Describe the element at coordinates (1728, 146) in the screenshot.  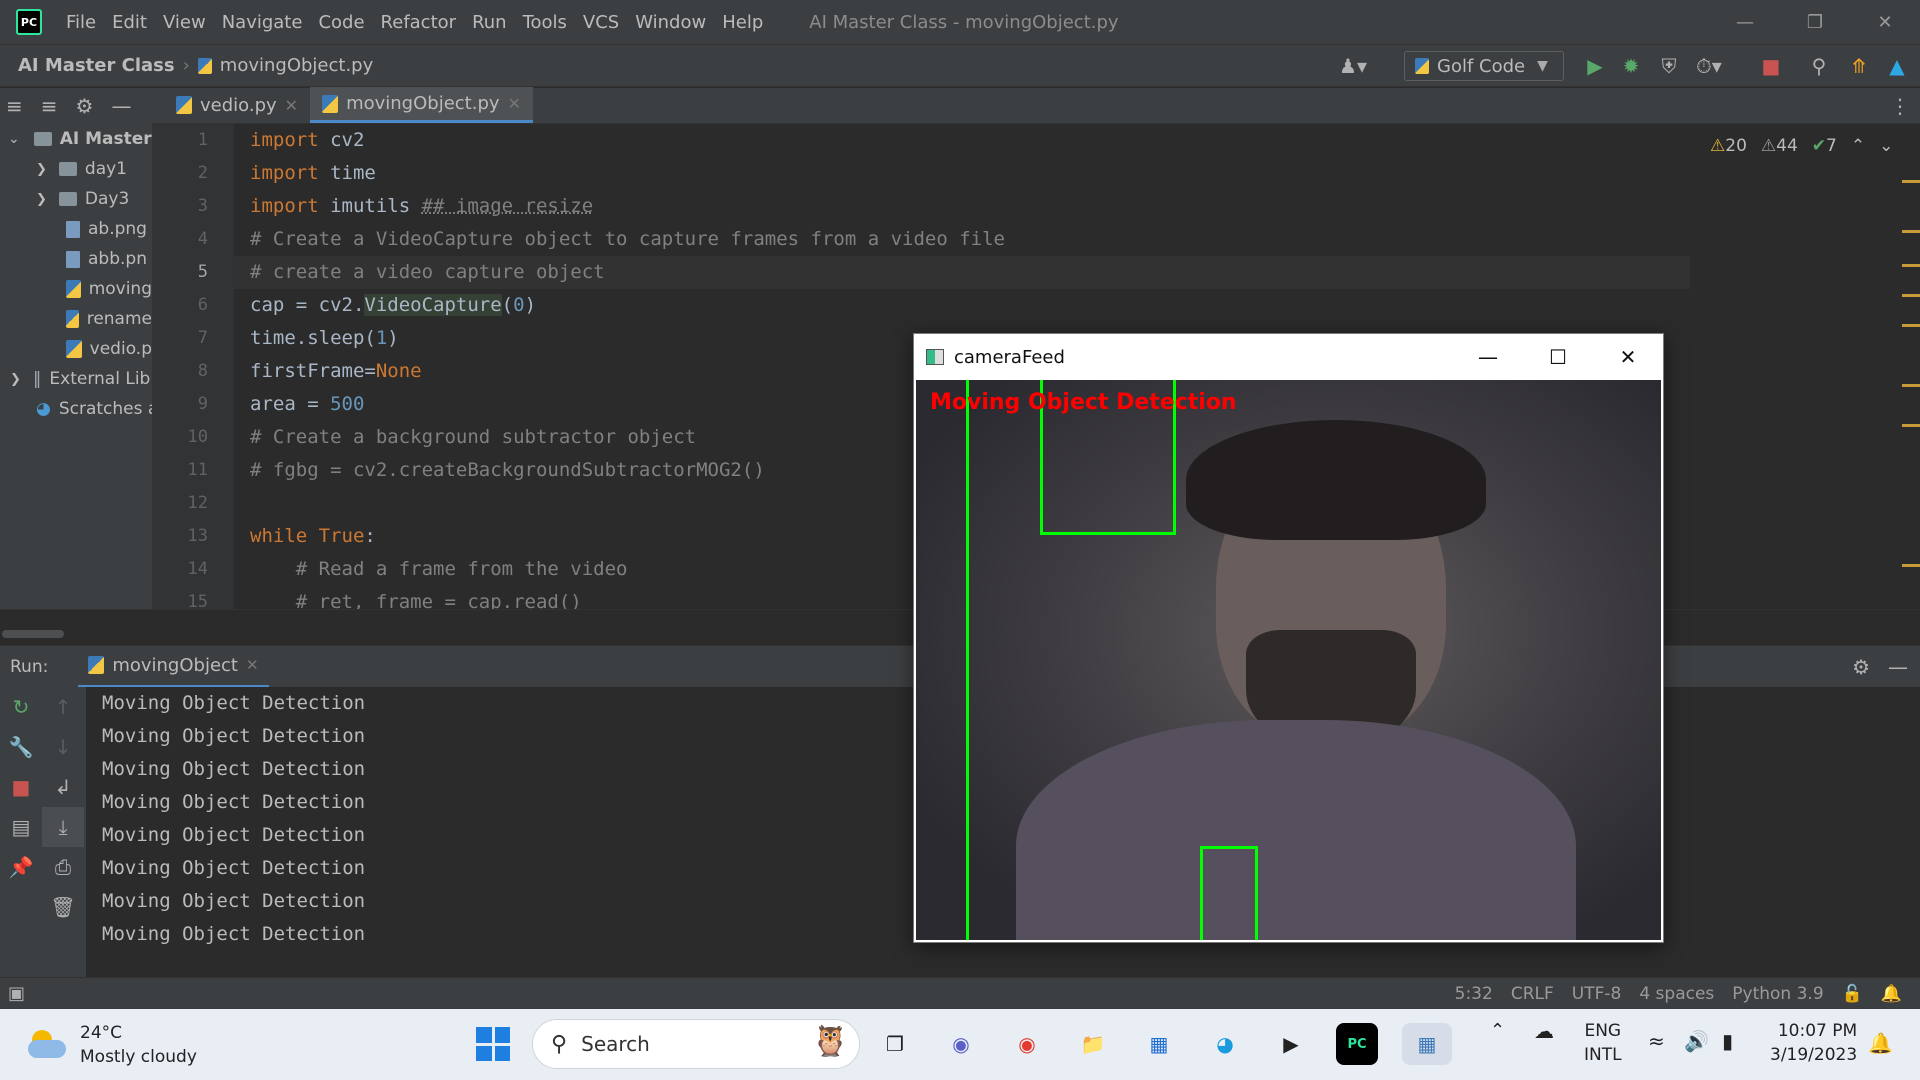
I see `warnings-indicator: ⚠20` at that location.